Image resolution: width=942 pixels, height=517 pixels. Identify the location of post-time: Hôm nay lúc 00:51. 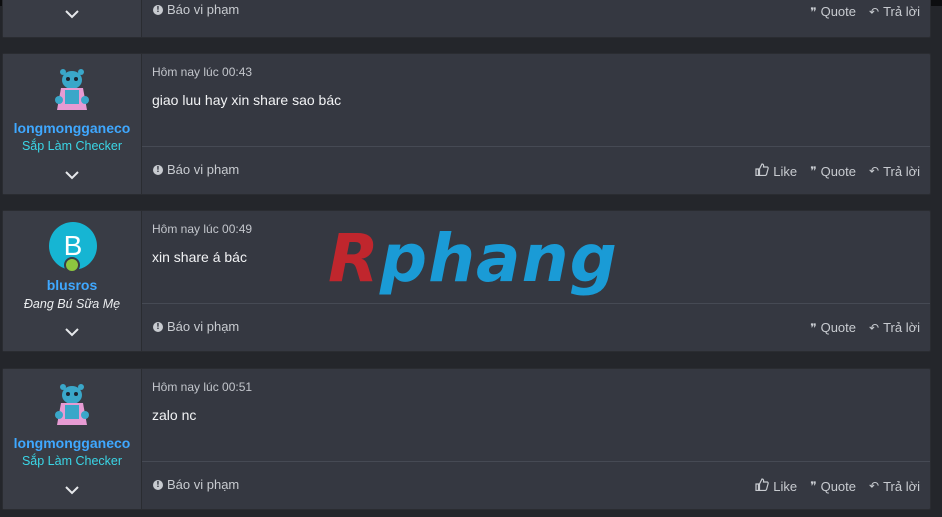
(202, 387).